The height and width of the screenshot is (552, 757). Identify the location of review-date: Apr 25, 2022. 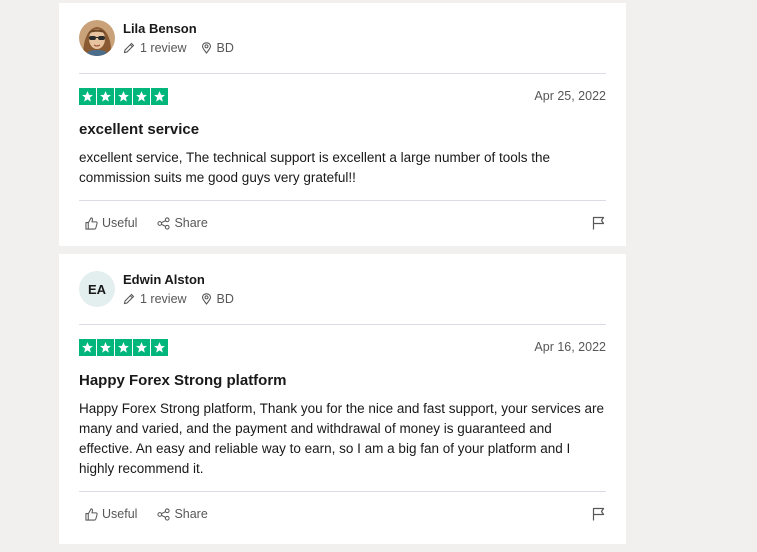
(570, 96).